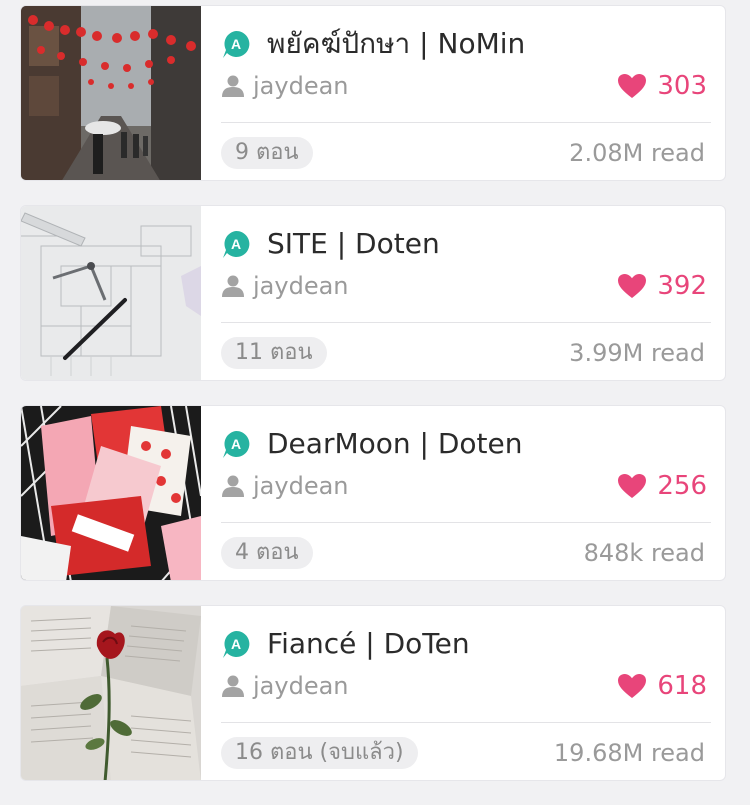 This screenshot has height=805, width=750. Describe the element at coordinates (682, 286) in the screenshot. I see `like-count: 392` at that location.